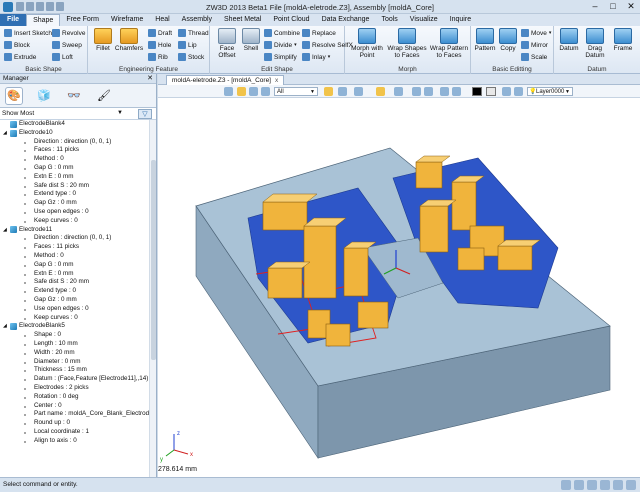  What do you see at coordinates (129, 40) in the screenshot?
I see `chamfers-button: Chamfers` at bounding box center [129, 40].